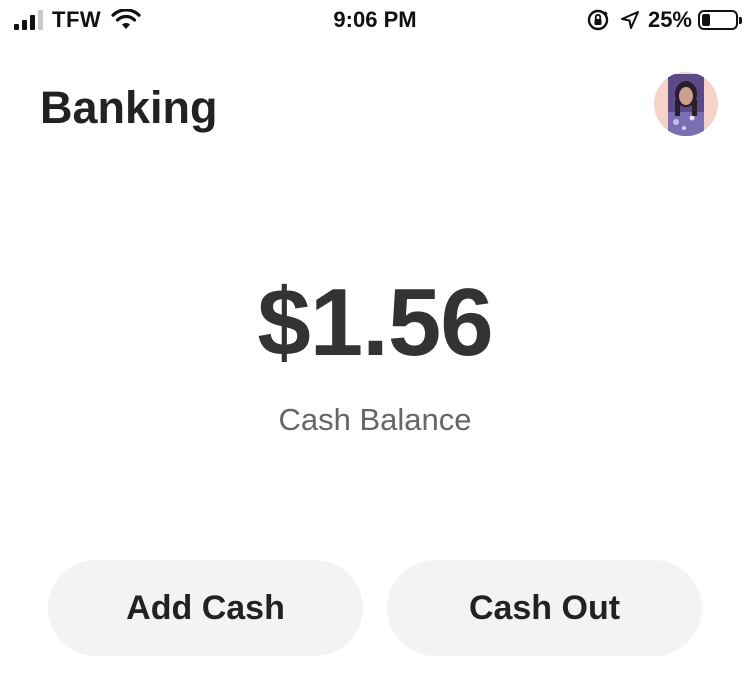 The height and width of the screenshot is (683, 750). I want to click on status-right: 25%, so click(664, 20).